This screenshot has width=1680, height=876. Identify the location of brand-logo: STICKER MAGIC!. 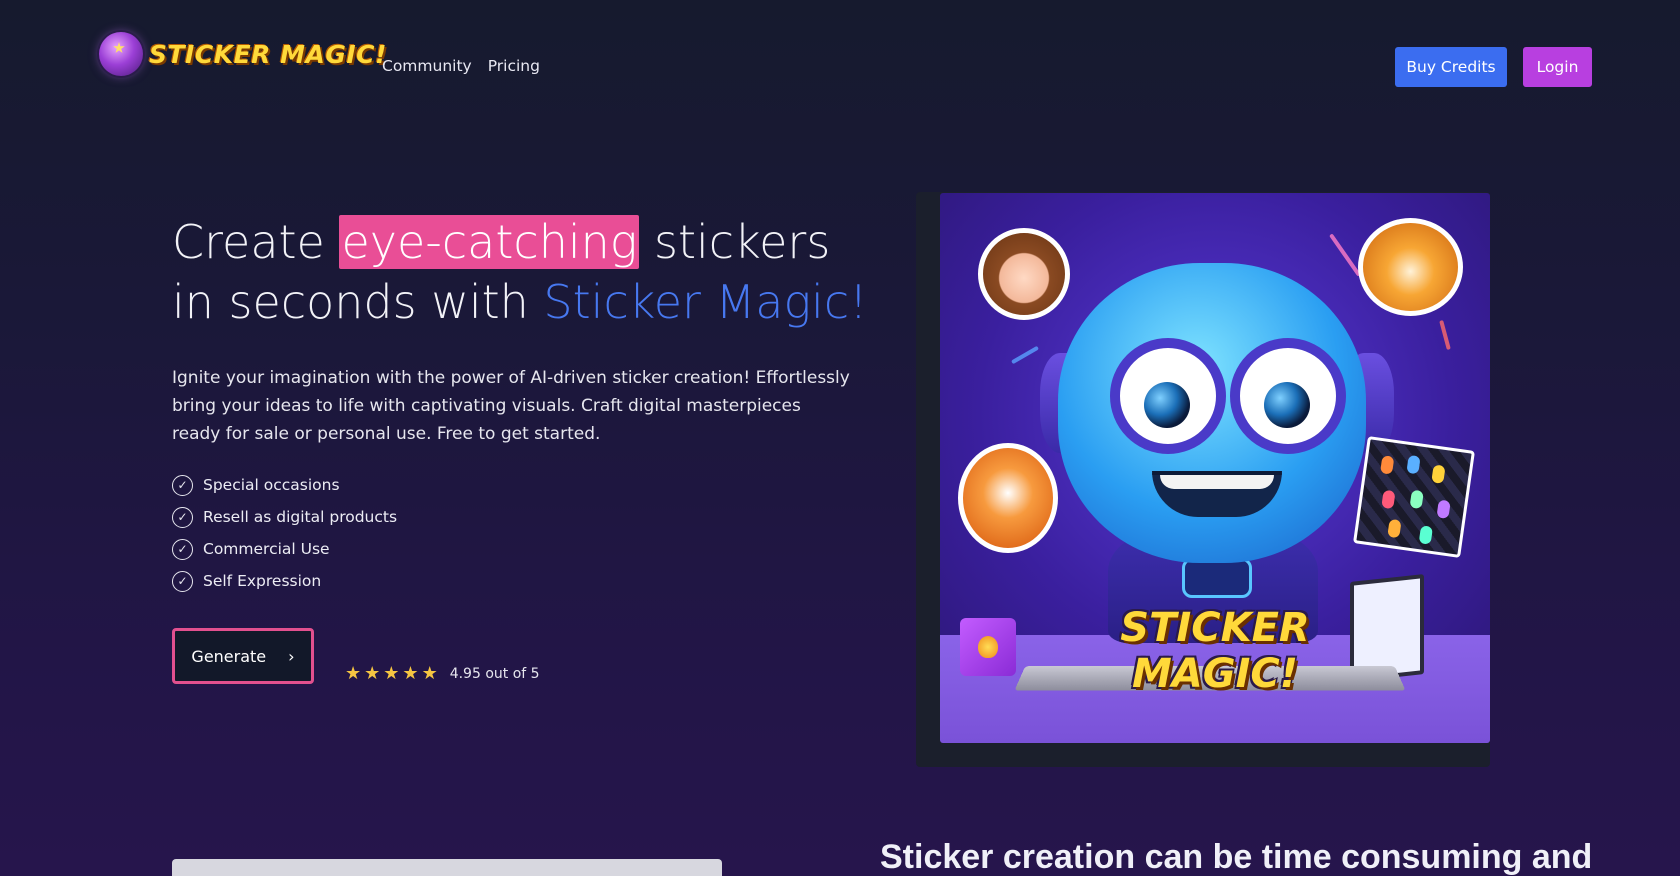
(243, 54).